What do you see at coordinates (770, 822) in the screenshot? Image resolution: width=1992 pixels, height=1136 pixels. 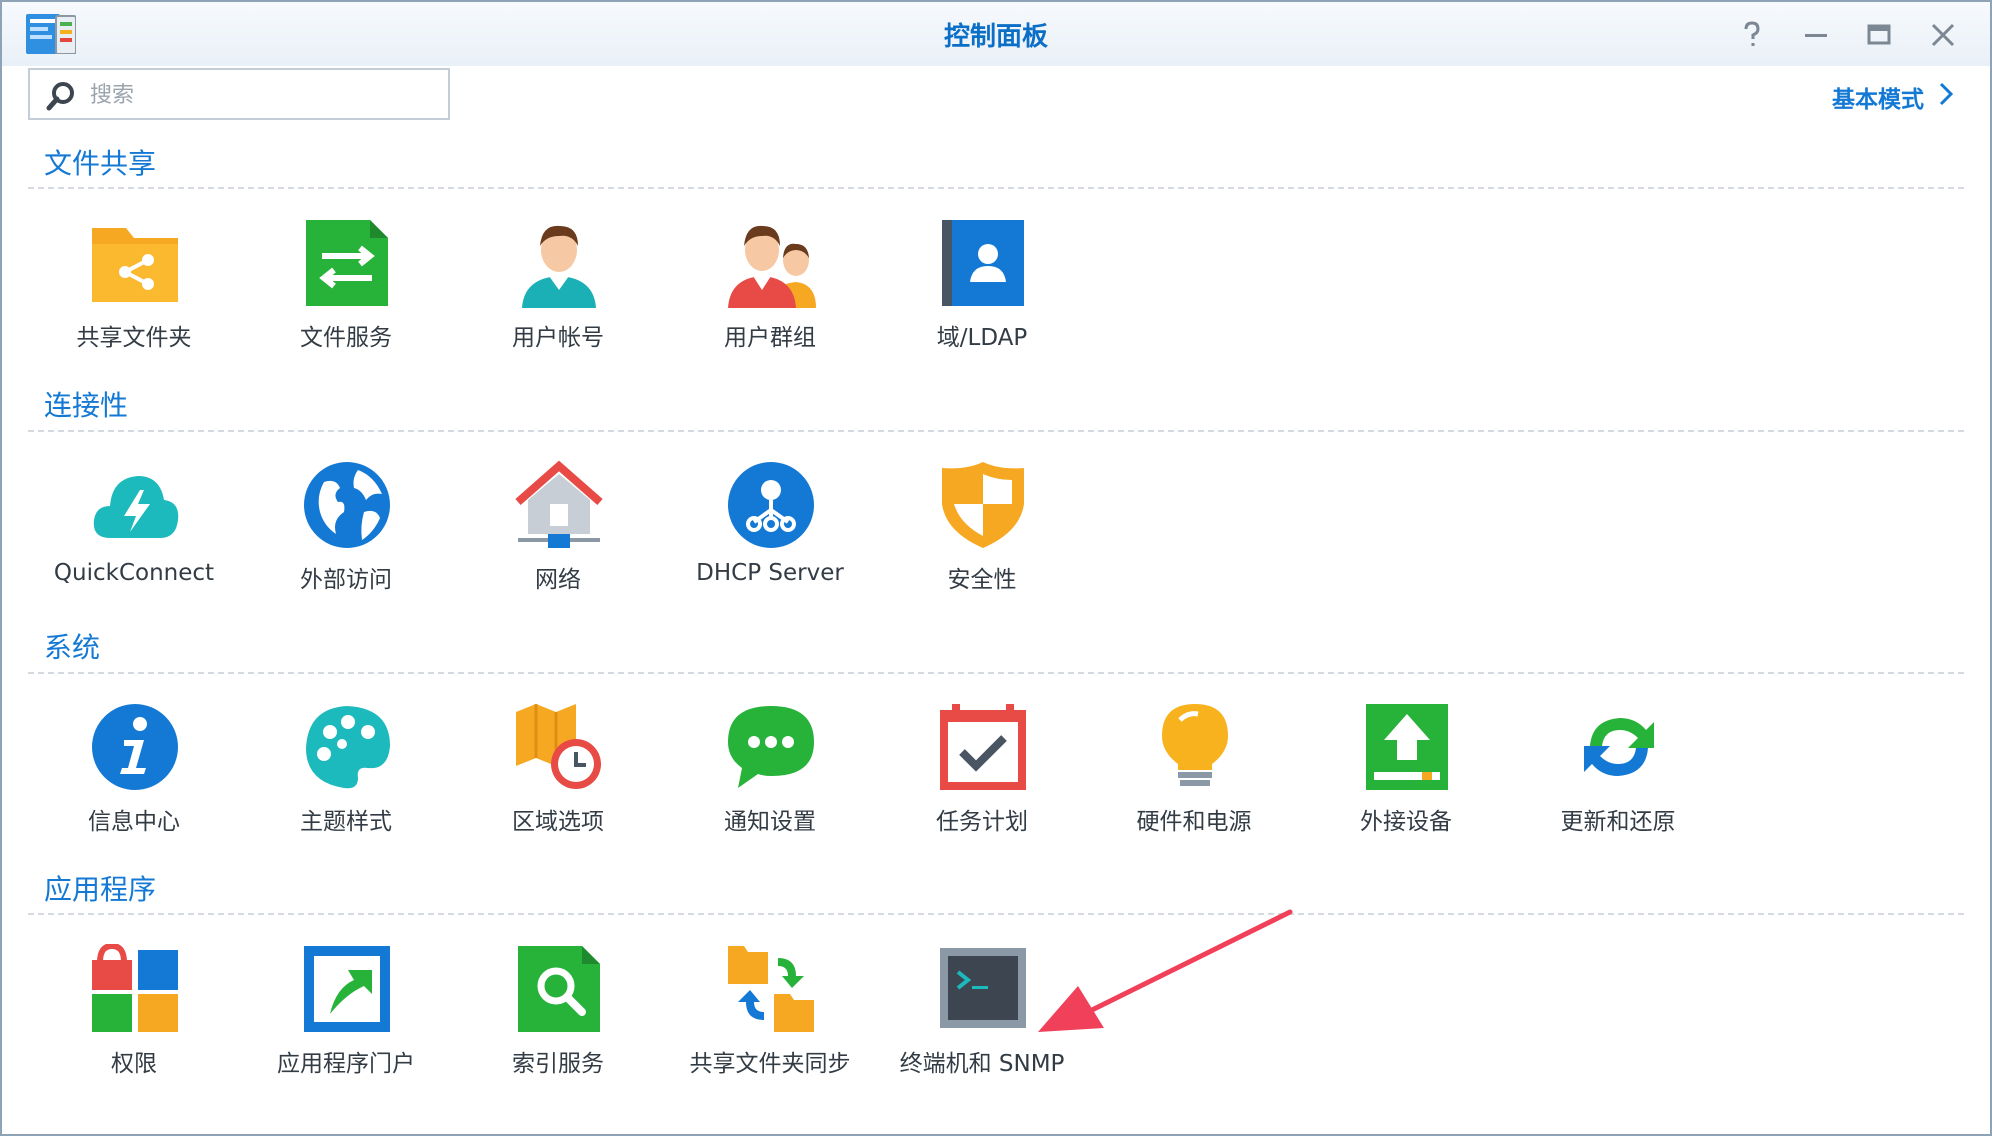 I see `item-label: 通知设置` at bounding box center [770, 822].